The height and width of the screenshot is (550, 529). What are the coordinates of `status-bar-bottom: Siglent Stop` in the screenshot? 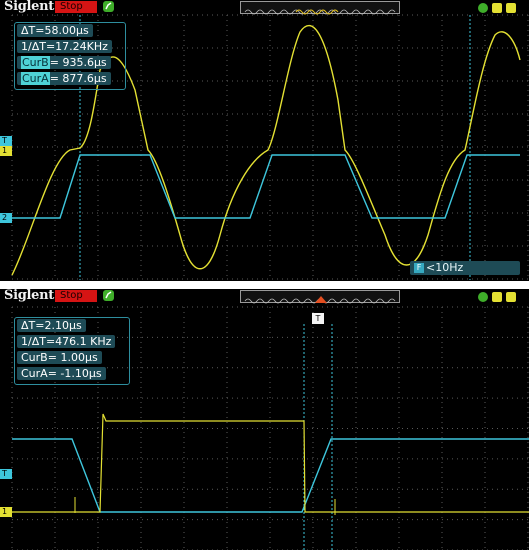 It's located at (264, 296).